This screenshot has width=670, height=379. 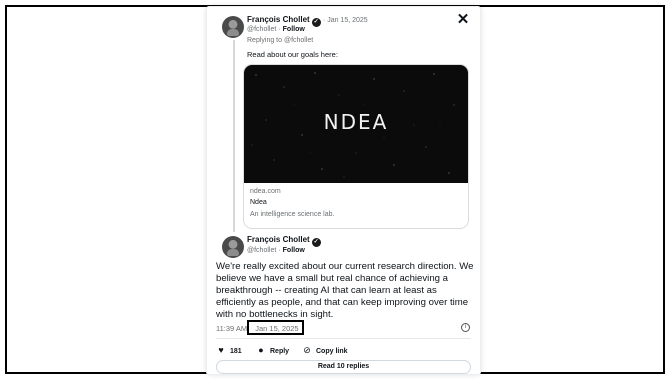 I want to click on link-title: Ndea, so click(x=258, y=202).